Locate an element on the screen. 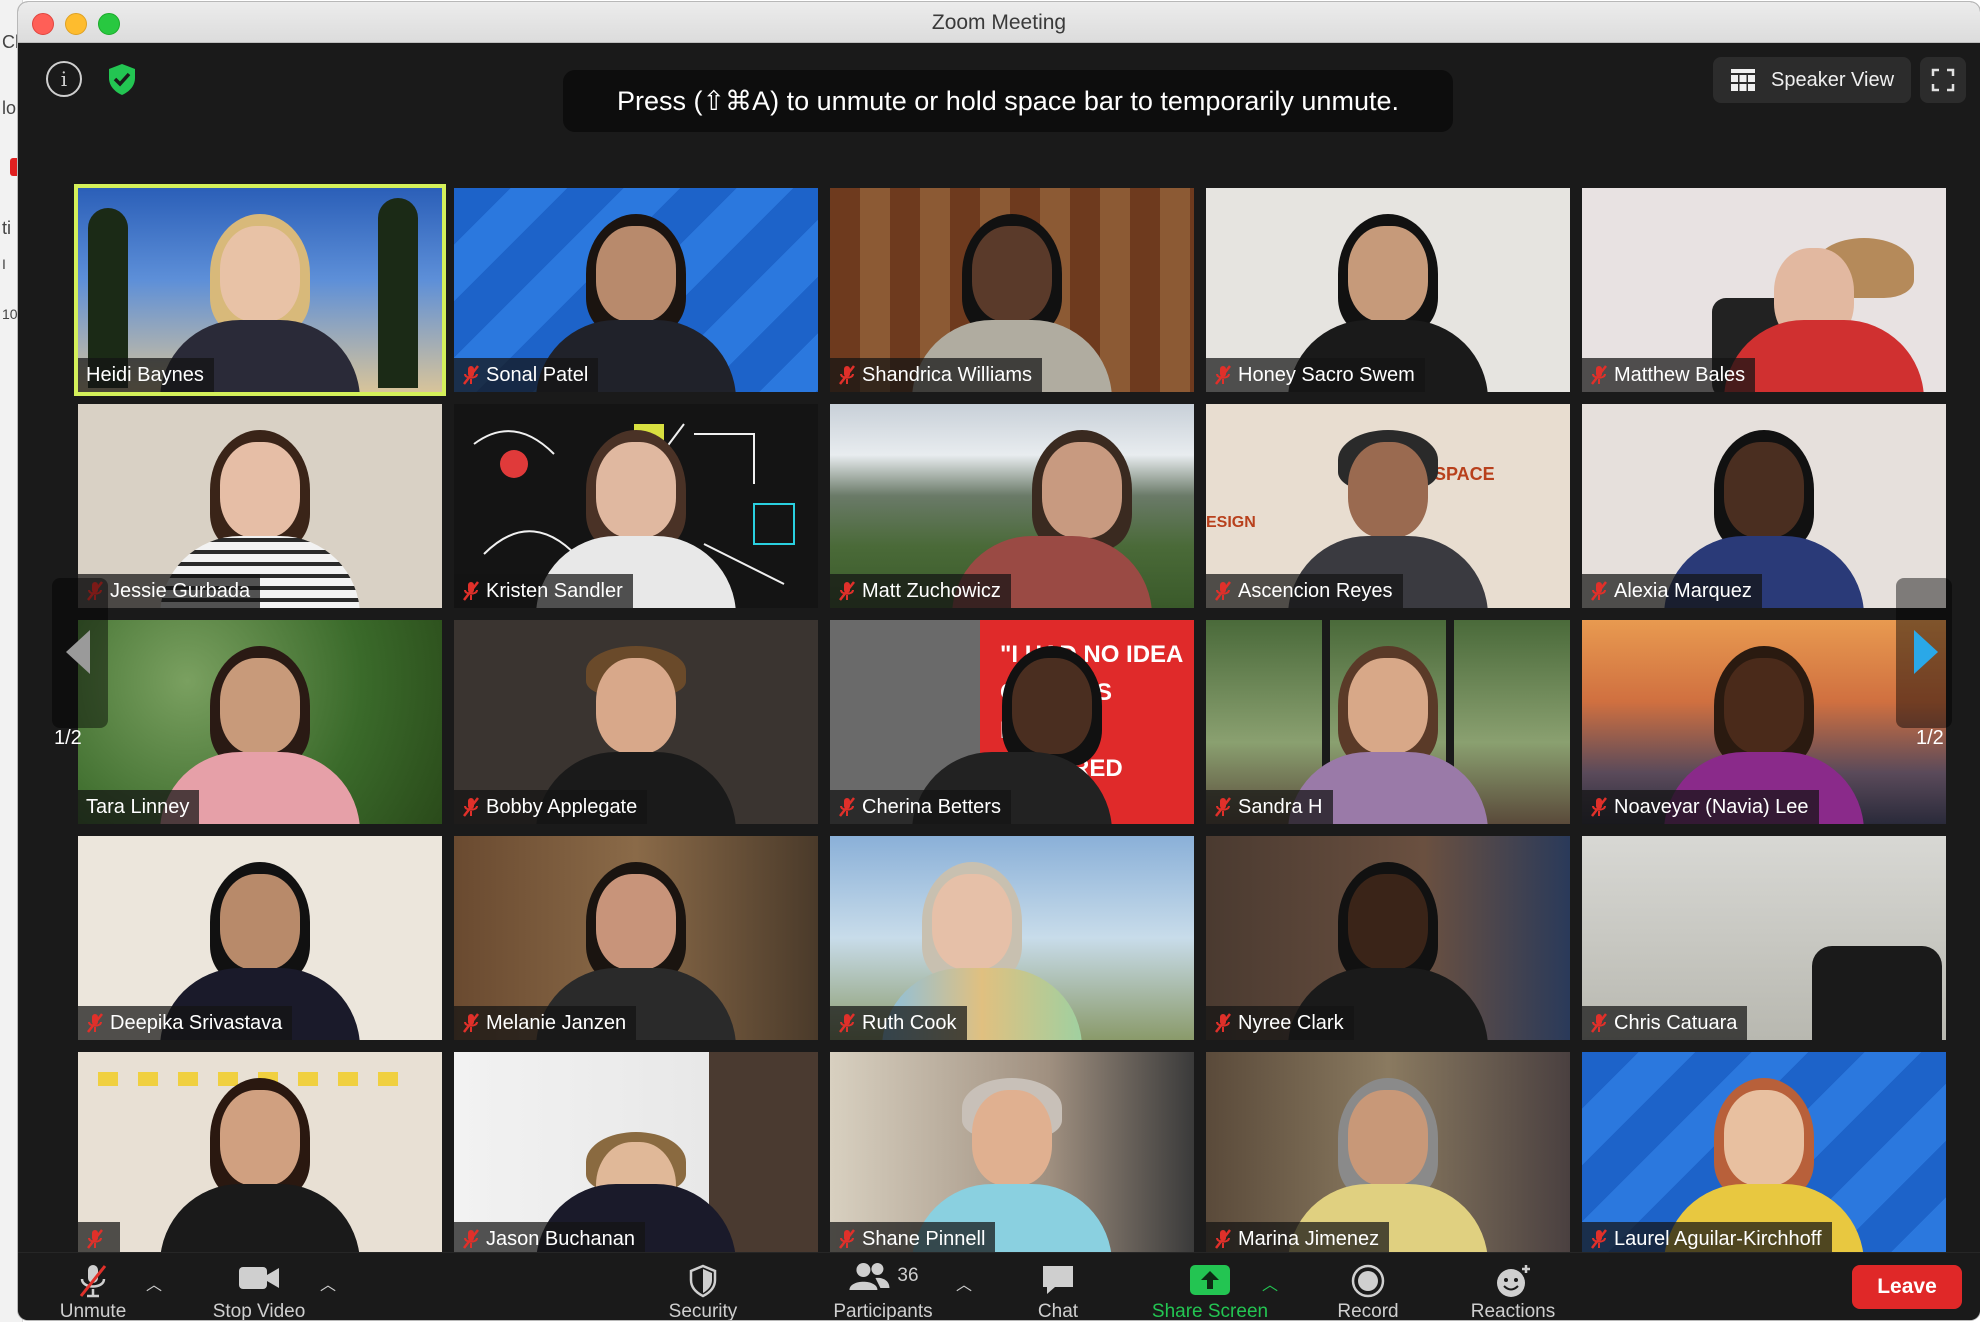 This screenshot has width=1980, height=1322. video-tile: Jason Buchanan is located at coordinates (636, 1154).